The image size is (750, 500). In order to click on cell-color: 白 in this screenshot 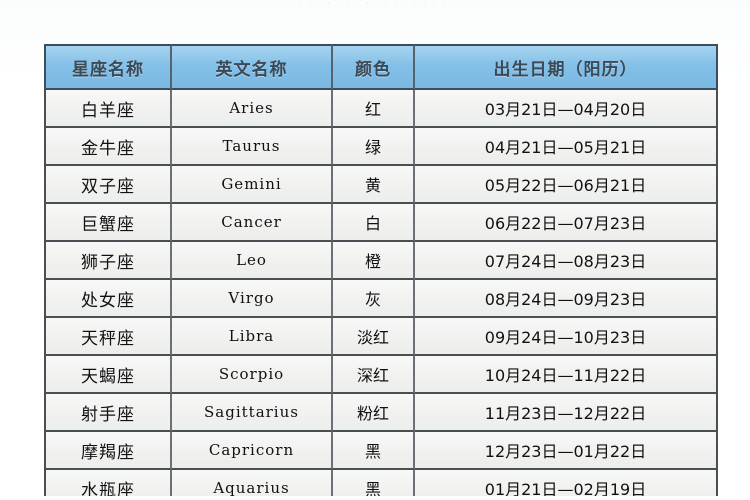, I will do `click(374, 223)`.